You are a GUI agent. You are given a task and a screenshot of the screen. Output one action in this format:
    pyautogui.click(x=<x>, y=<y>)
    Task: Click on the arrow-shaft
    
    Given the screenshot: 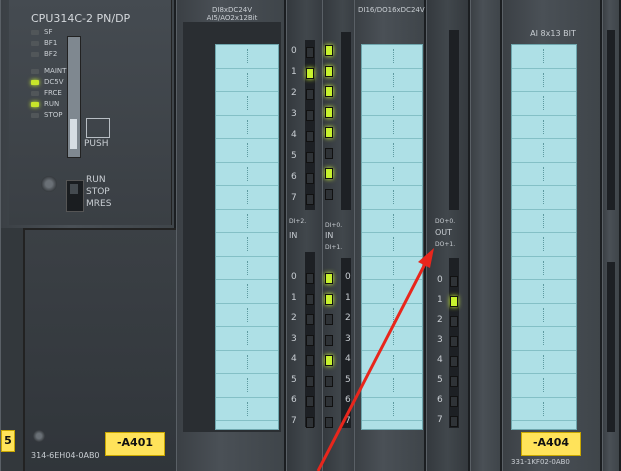 What is the action you would take?
    pyautogui.click(x=372, y=366)
    